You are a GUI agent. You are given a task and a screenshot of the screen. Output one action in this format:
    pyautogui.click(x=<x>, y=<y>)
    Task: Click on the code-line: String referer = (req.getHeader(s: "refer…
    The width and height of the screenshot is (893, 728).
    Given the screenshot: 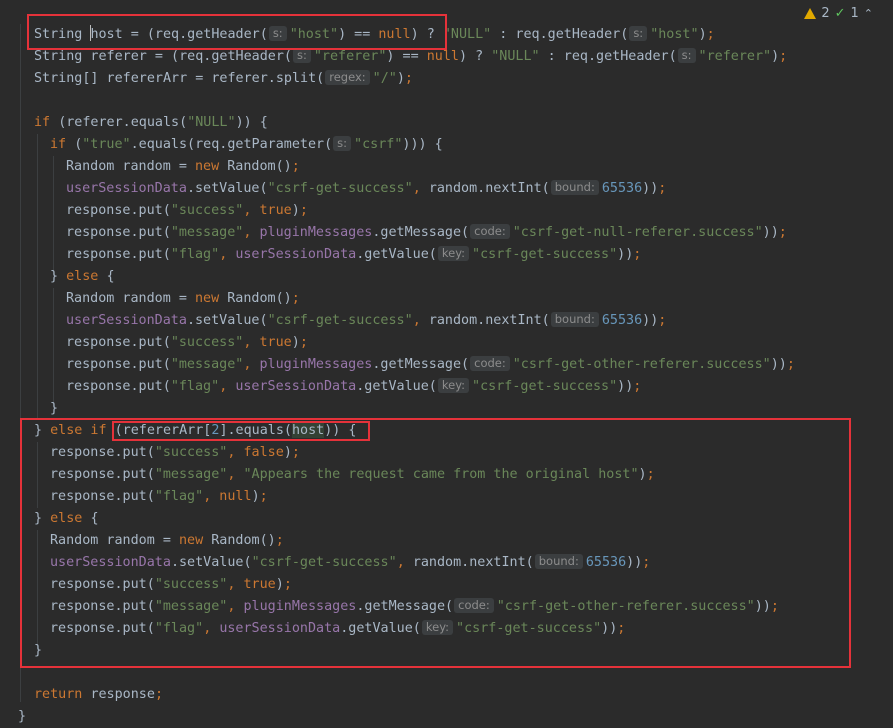 What is the action you would take?
    pyautogui.click(x=410, y=57)
    